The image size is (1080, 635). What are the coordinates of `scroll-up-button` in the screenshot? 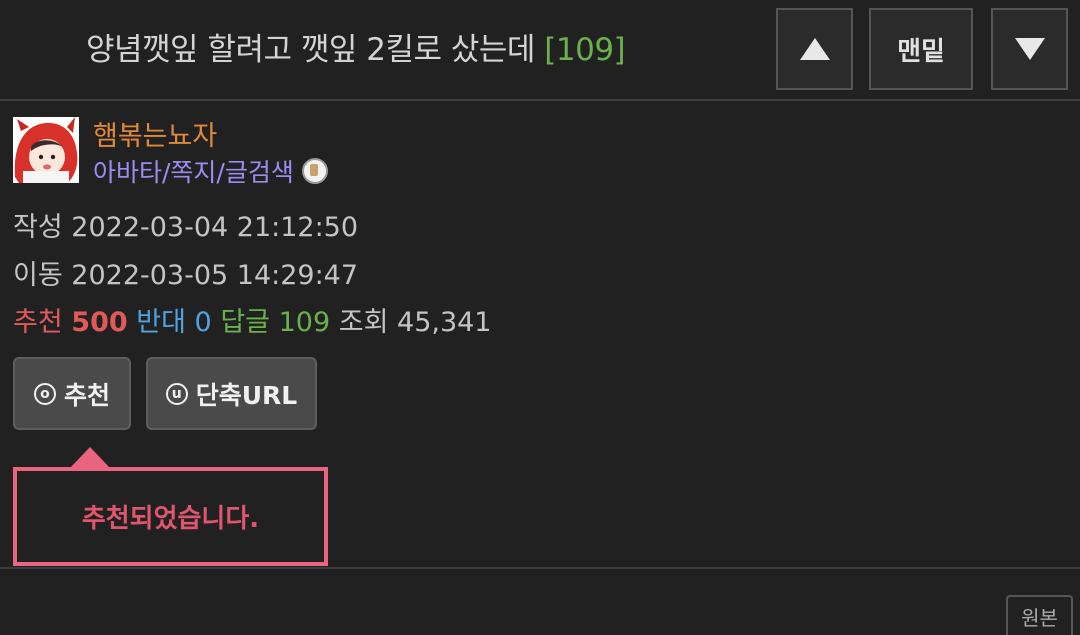 It's located at (814, 49).